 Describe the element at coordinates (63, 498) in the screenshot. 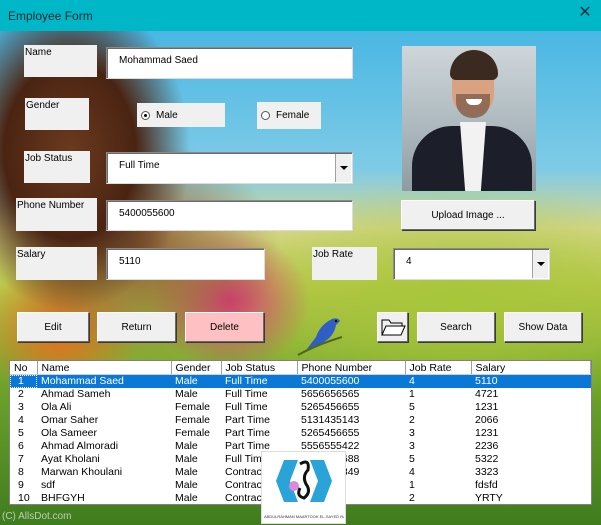

I see `cell-name: BHFGYH` at that location.